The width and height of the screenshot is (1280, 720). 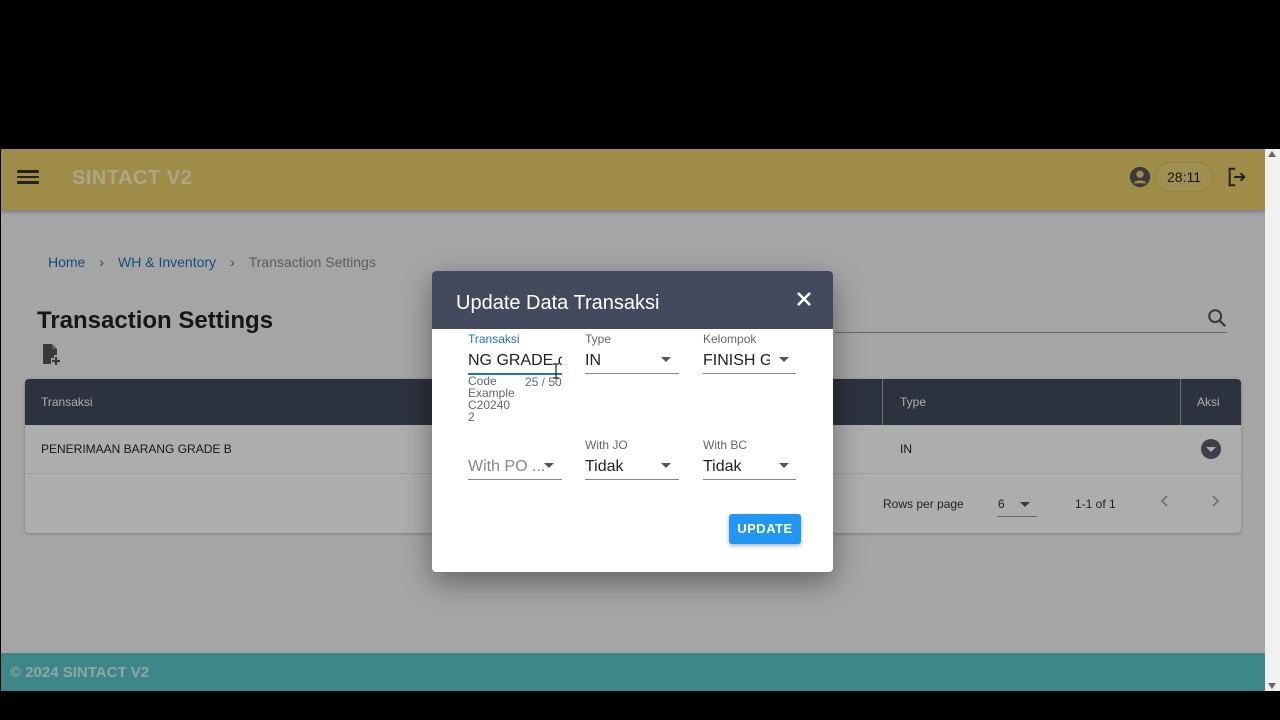 I want to click on update-button: UPDATE, so click(x=765, y=529).